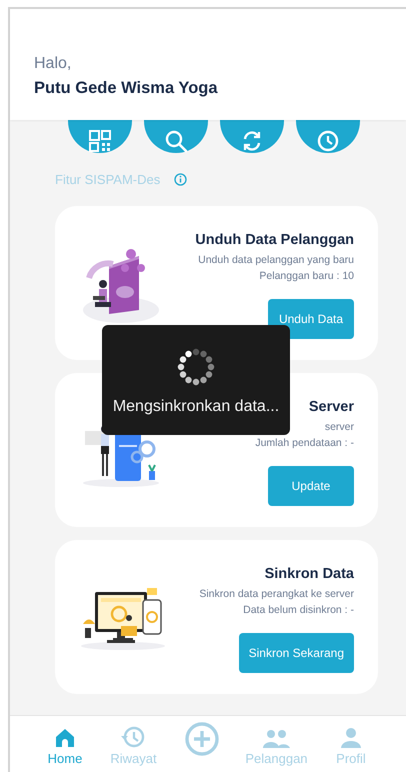 This screenshot has width=406, height=772. I want to click on clock-icon, so click(328, 141).